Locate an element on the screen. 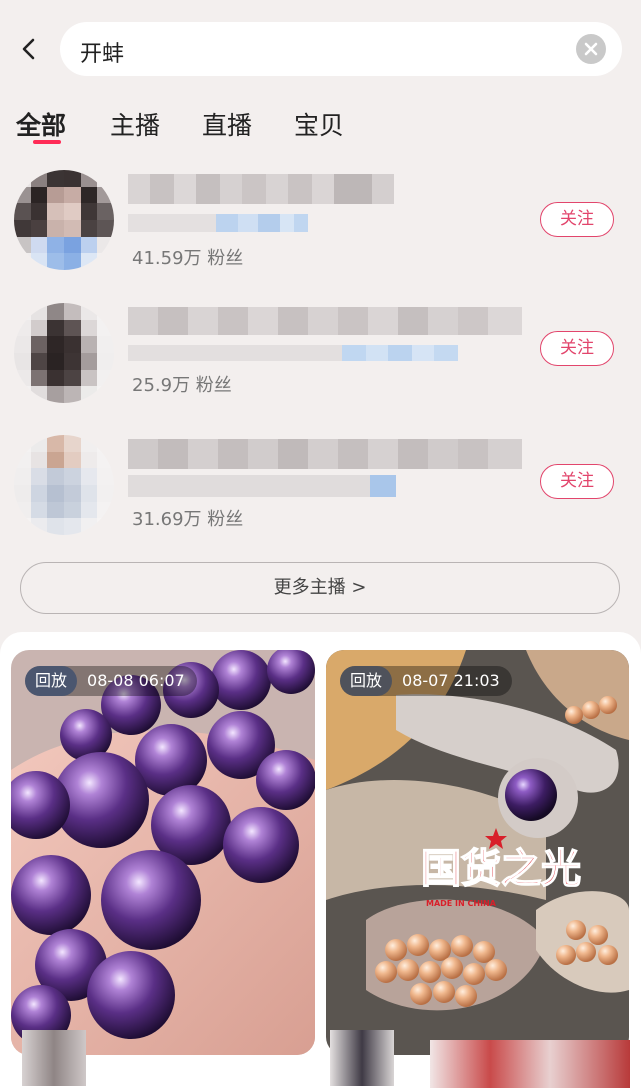 Image resolution: width=641 pixels, height=1088 pixels. close-icon is located at coordinates (591, 49).